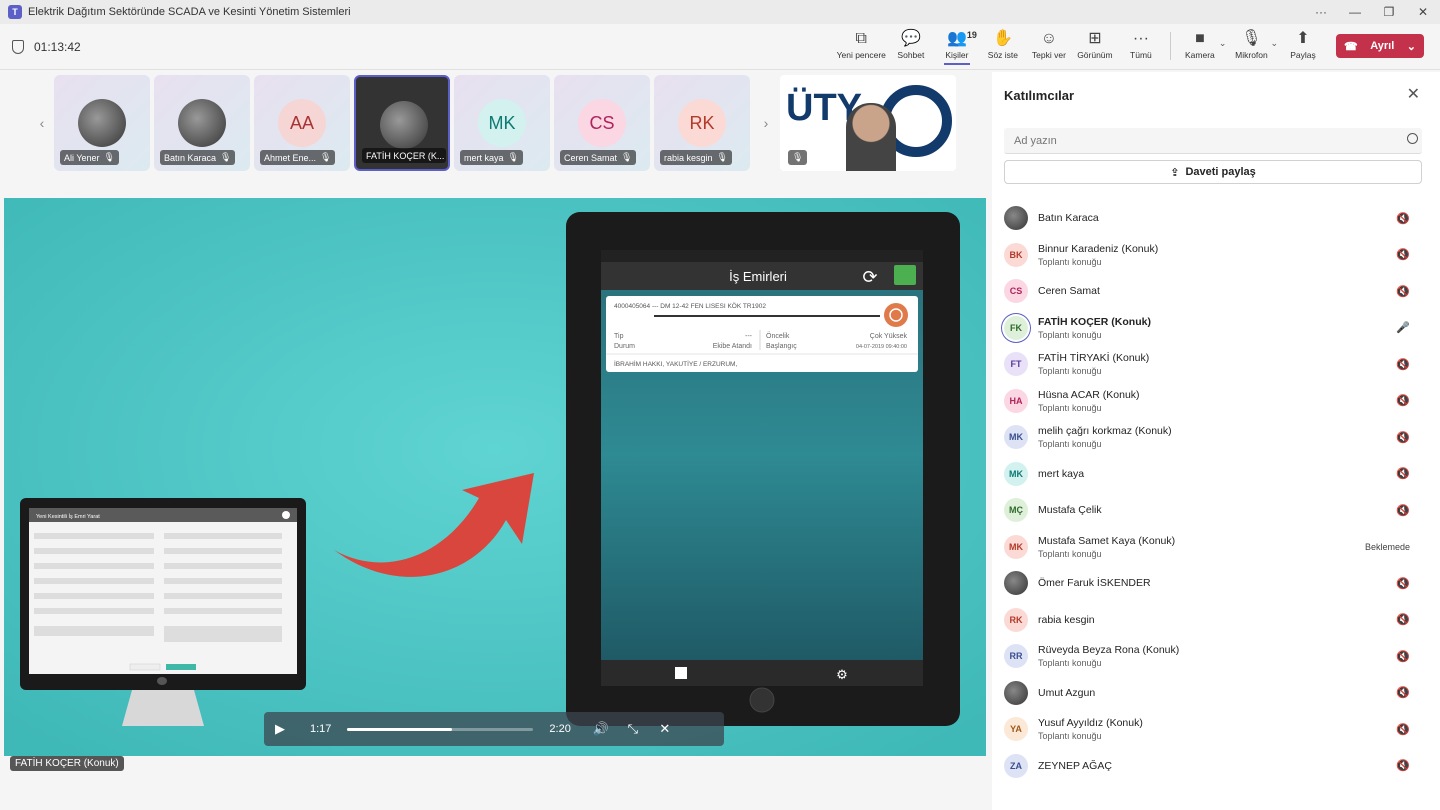 This screenshot has height=810, width=1440. What do you see at coordinates (688, 157) in the screenshot?
I see `tile-name-text: rabia kesgin` at bounding box center [688, 157].